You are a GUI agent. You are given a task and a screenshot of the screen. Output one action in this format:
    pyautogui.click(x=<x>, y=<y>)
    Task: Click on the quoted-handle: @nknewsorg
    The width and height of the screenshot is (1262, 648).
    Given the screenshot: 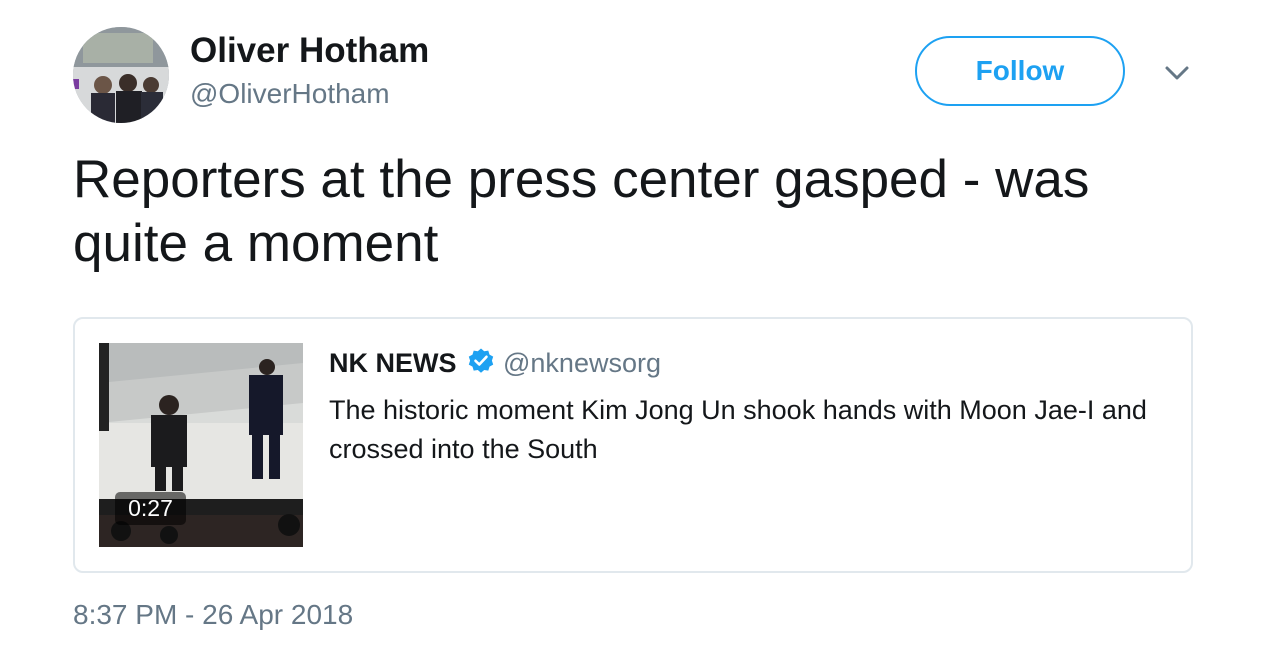 What is the action you would take?
    pyautogui.click(x=582, y=363)
    